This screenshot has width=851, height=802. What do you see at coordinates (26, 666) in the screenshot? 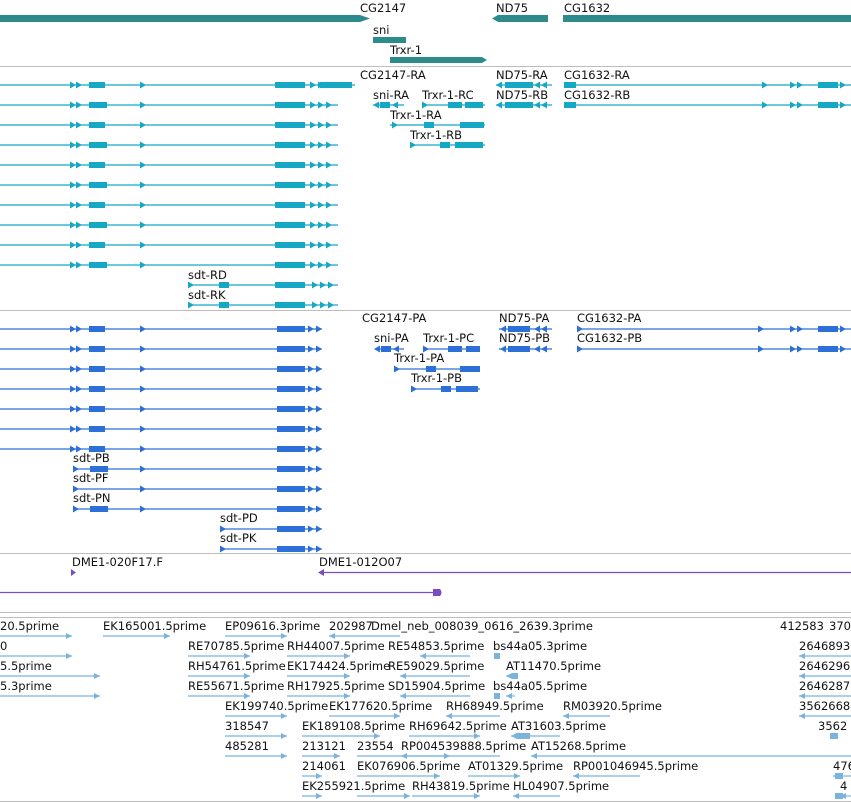
I see `est-label: 5.5prime` at bounding box center [26, 666].